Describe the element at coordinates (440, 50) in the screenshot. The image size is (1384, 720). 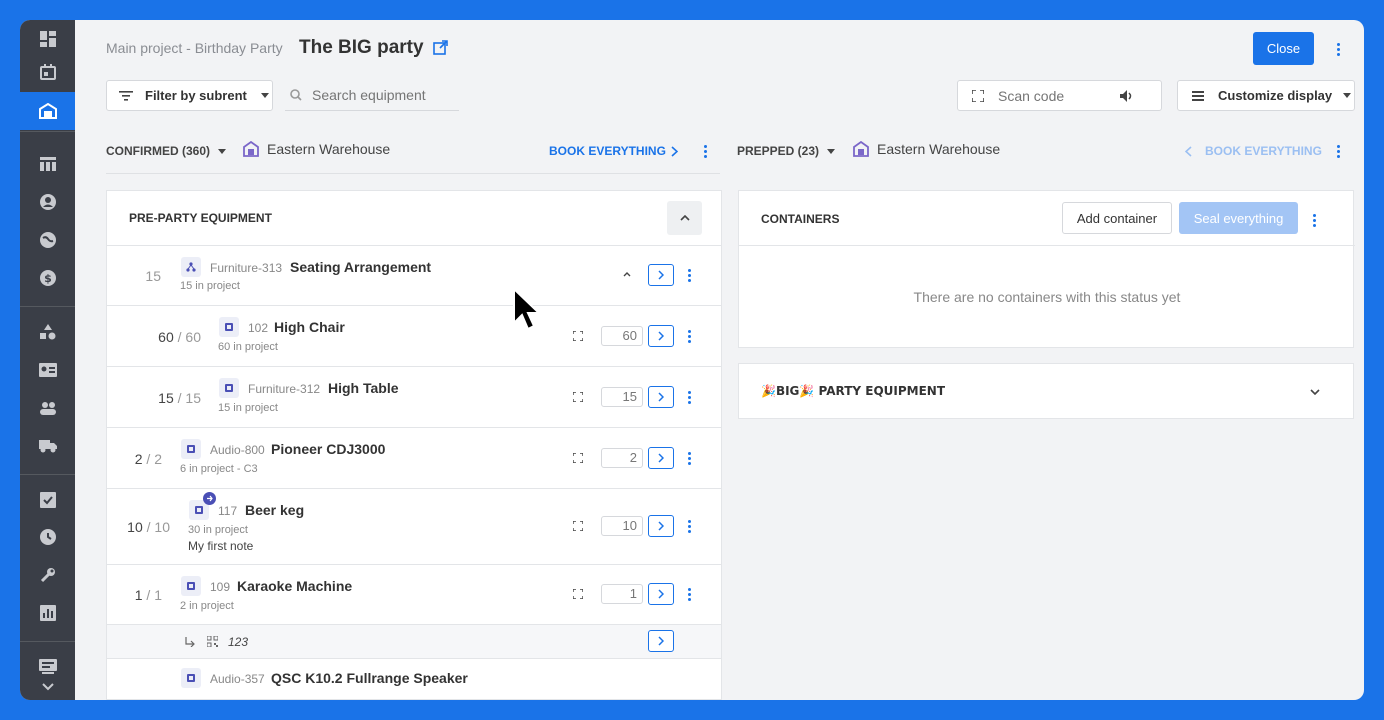
I see `external-link-icon` at that location.